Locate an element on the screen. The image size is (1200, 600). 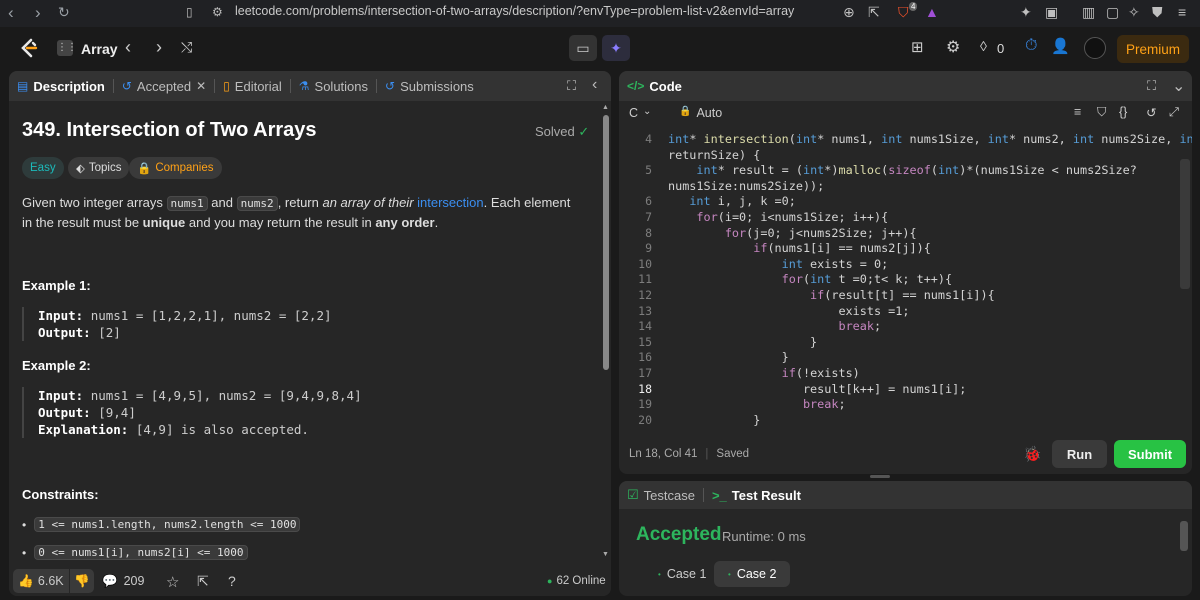
tab-editorial: ▯ Editorial is located at coordinates (252, 86).